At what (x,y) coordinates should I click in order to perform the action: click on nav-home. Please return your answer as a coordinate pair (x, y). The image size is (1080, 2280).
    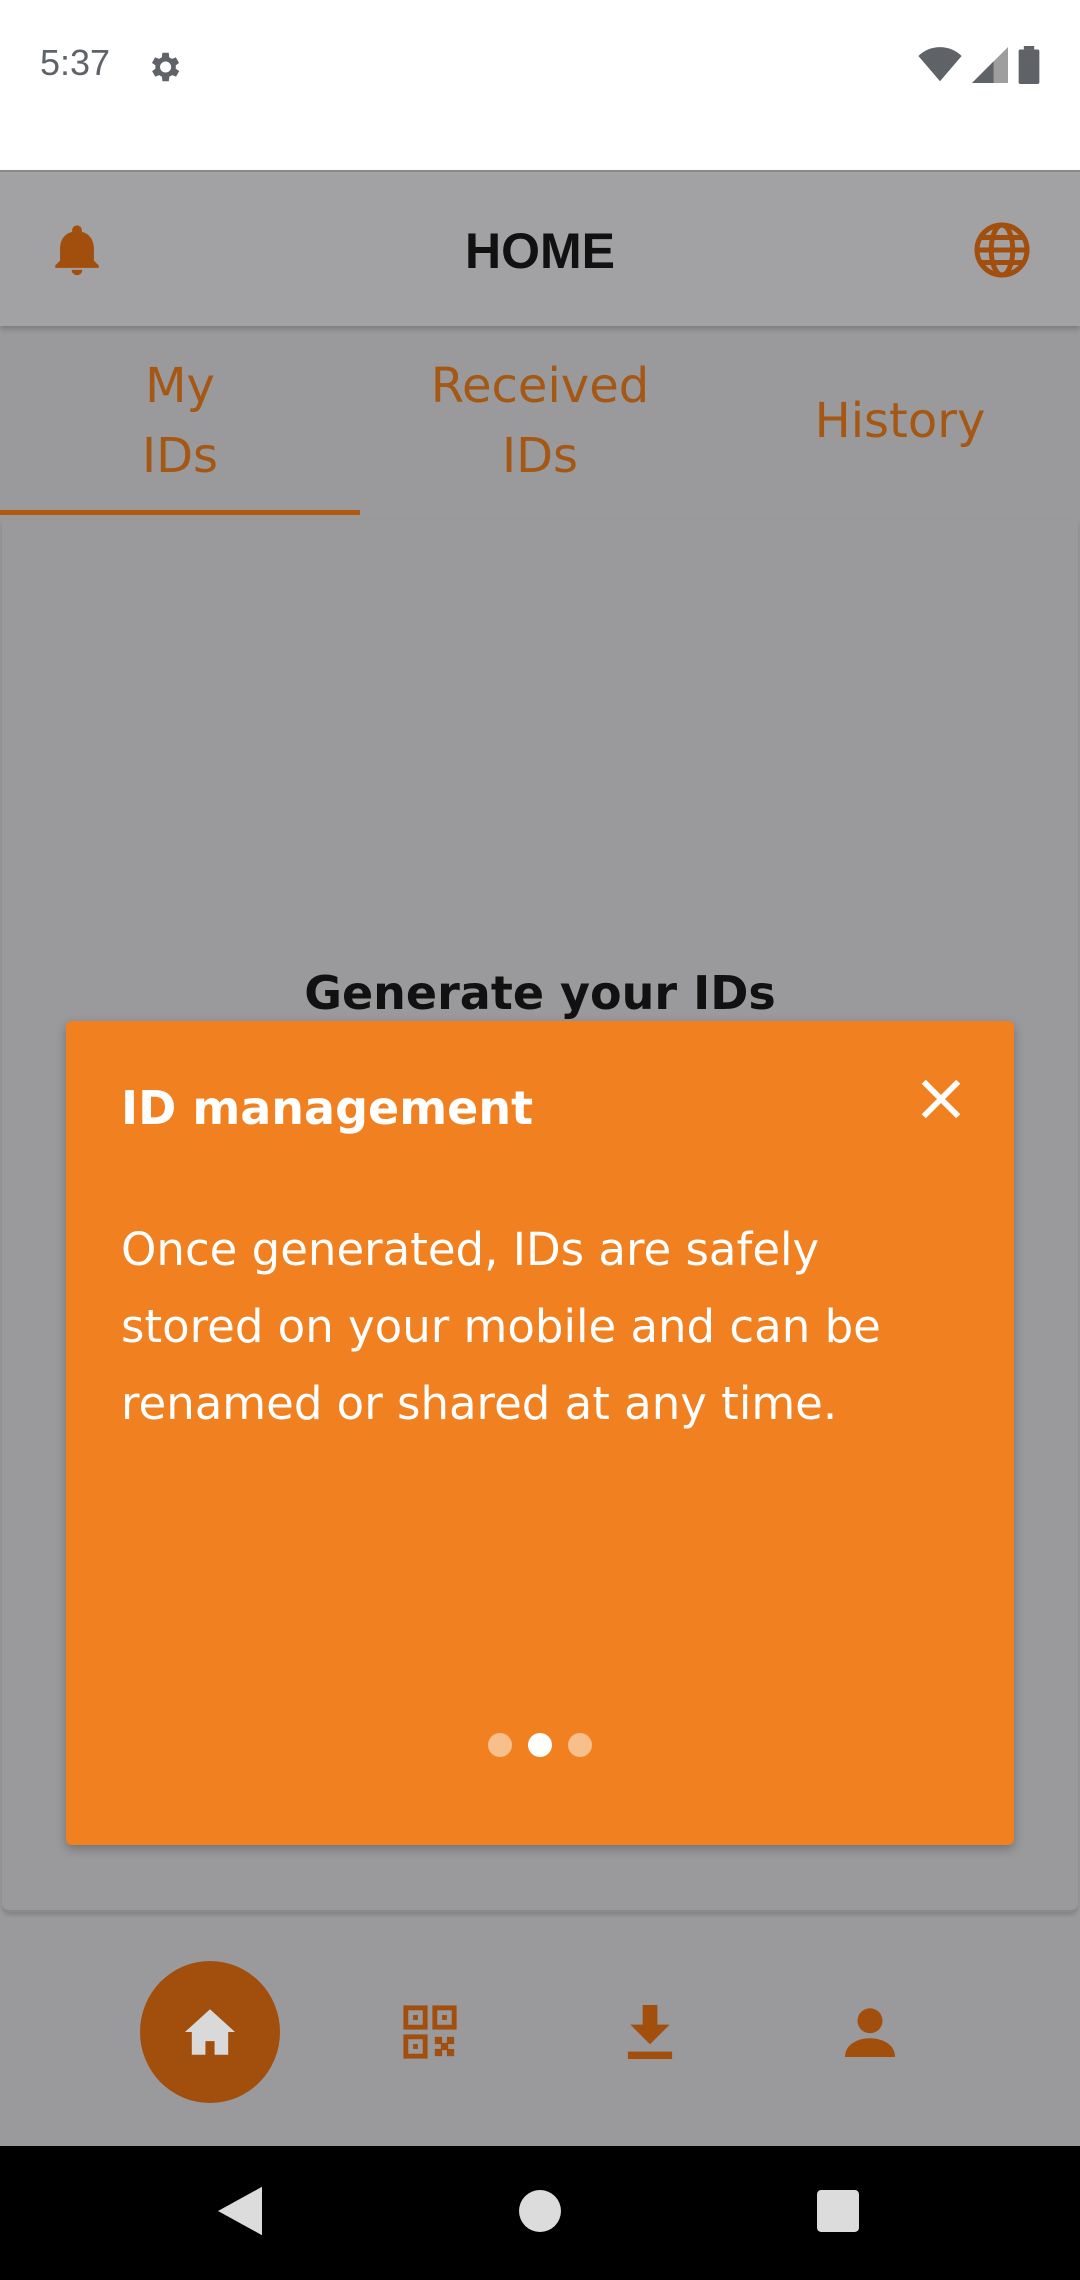
    Looking at the image, I should click on (210, 2032).